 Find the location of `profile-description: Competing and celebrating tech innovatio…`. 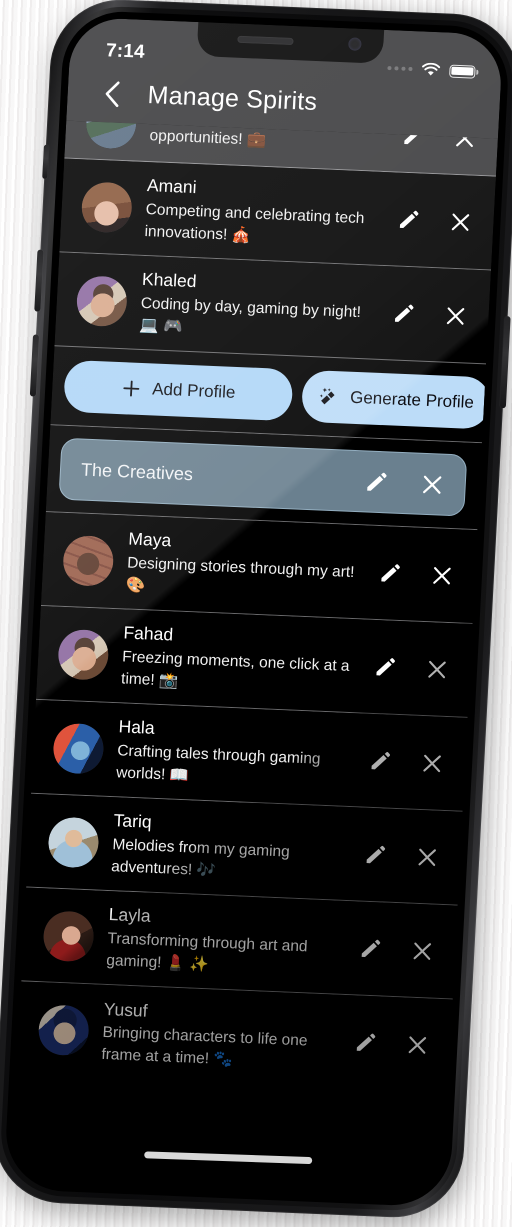

profile-description: Competing and celebrating tech innovatio… is located at coordinates (254, 222).